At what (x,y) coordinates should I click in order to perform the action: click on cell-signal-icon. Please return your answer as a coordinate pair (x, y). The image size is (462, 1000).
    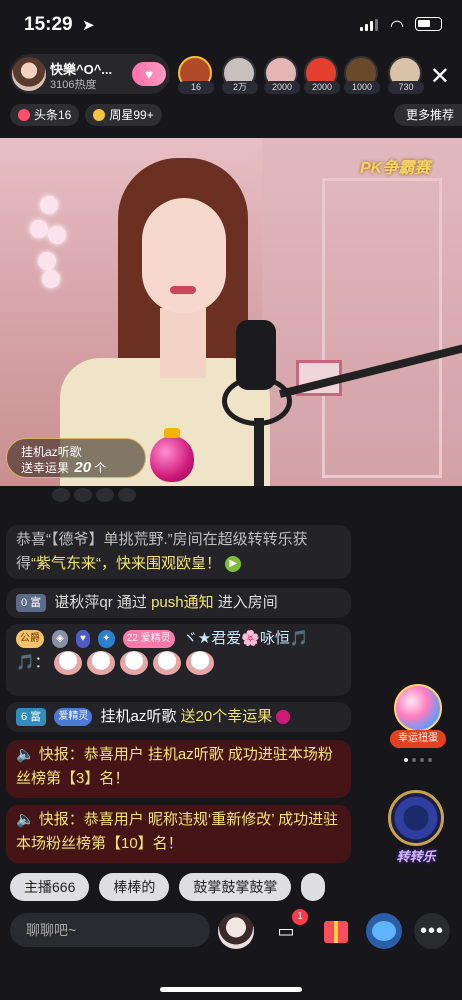
    Looking at the image, I should click on (369, 25).